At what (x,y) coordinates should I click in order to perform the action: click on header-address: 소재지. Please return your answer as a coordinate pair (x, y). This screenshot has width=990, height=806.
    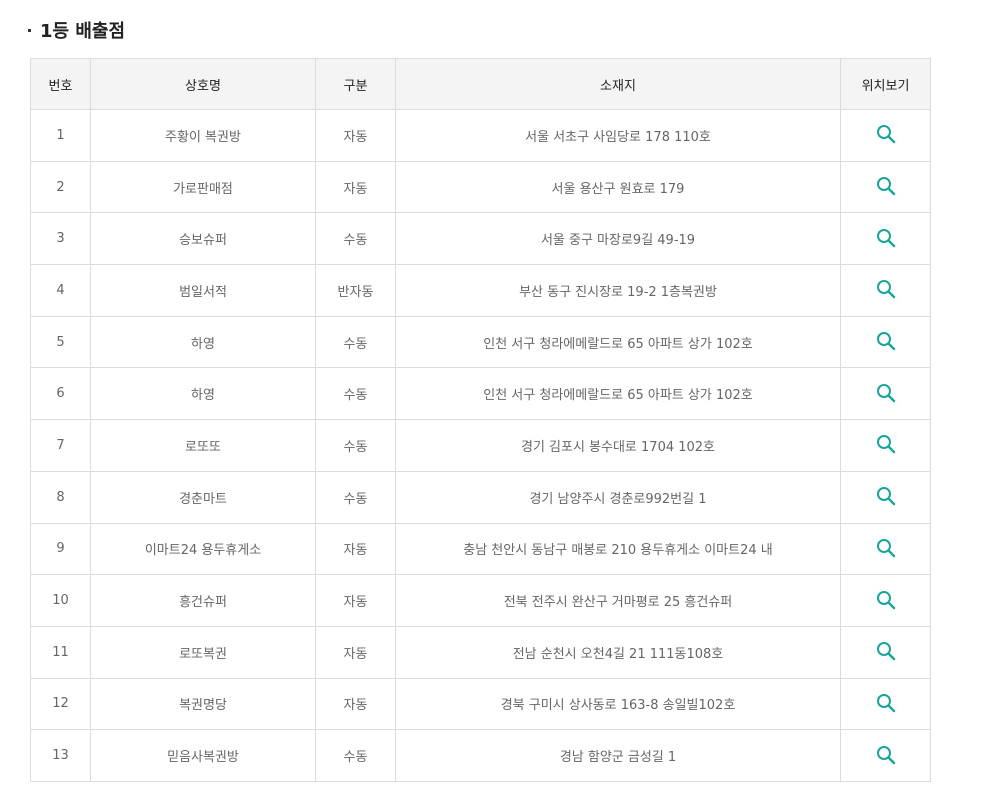
    Looking at the image, I should click on (618, 84).